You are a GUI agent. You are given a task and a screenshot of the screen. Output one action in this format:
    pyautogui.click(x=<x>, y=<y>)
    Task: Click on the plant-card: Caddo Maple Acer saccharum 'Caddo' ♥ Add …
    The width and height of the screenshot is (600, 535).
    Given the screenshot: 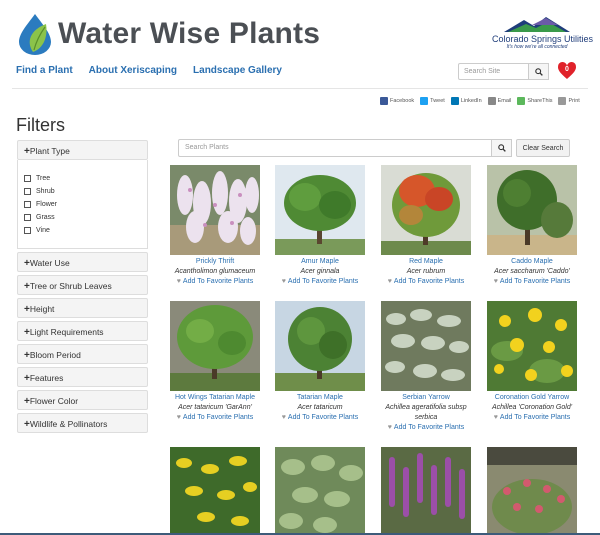 What is the action you would take?
    pyautogui.click(x=532, y=226)
    